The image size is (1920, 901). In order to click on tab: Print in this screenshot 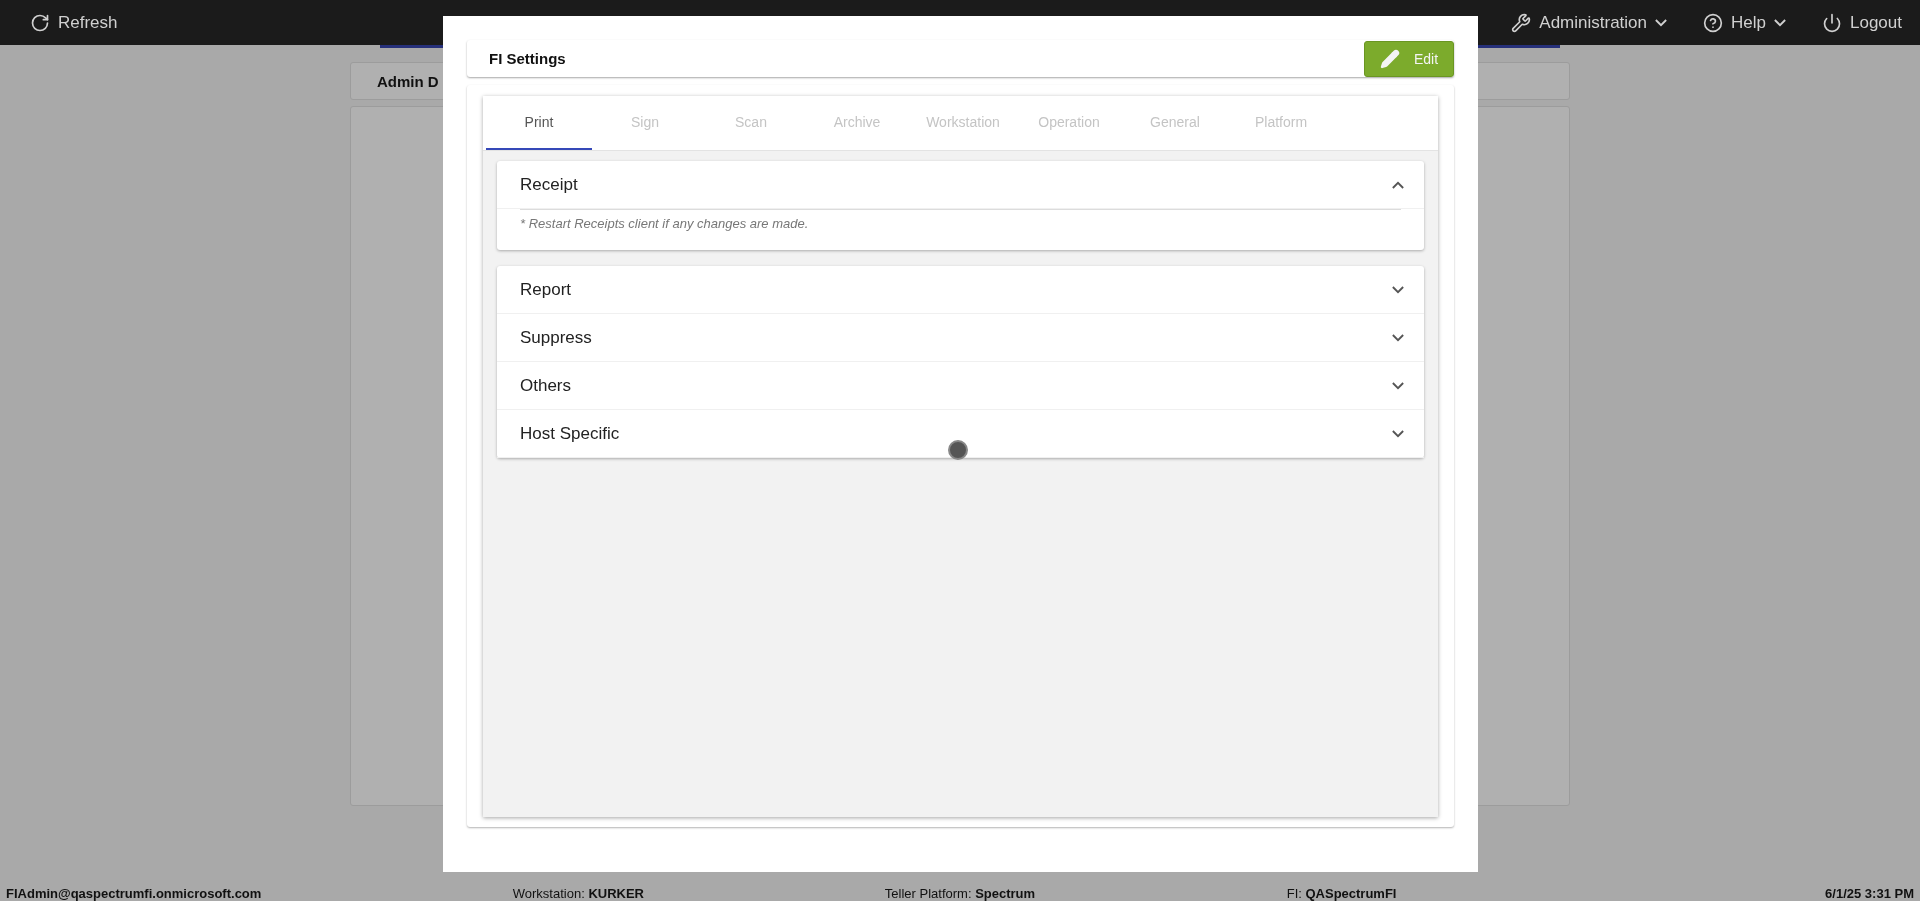, I will do `click(539, 123)`.